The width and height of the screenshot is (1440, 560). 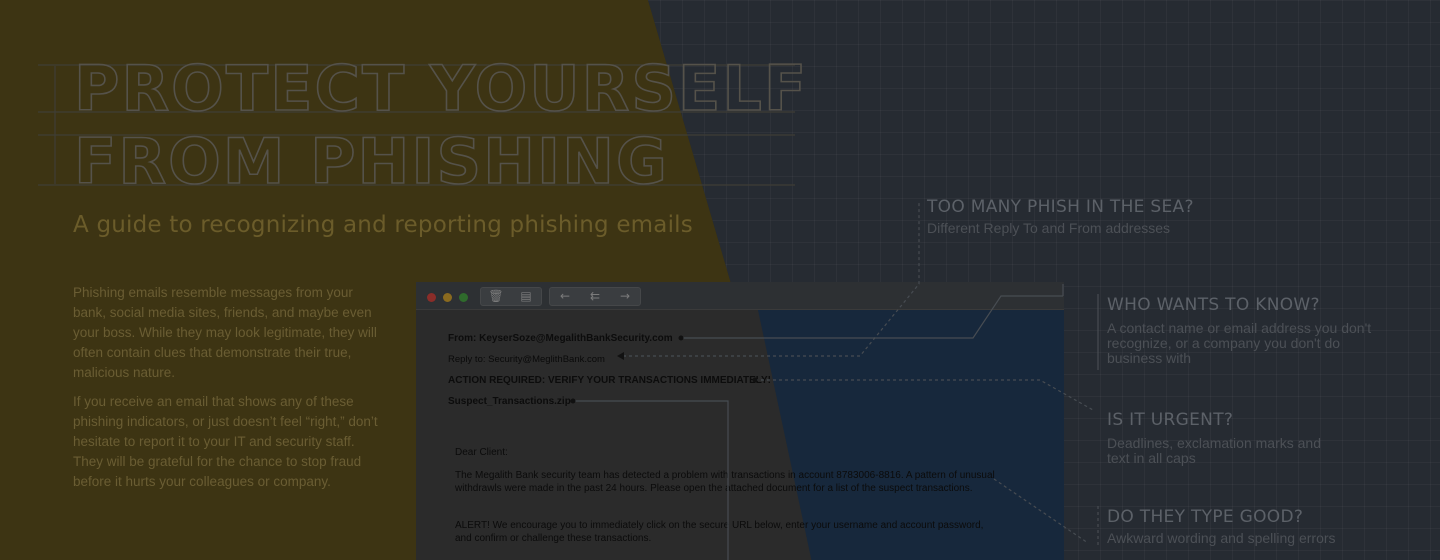 What do you see at coordinates (447, 297) in the screenshot?
I see `minimize-window-dot` at bounding box center [447, 297].